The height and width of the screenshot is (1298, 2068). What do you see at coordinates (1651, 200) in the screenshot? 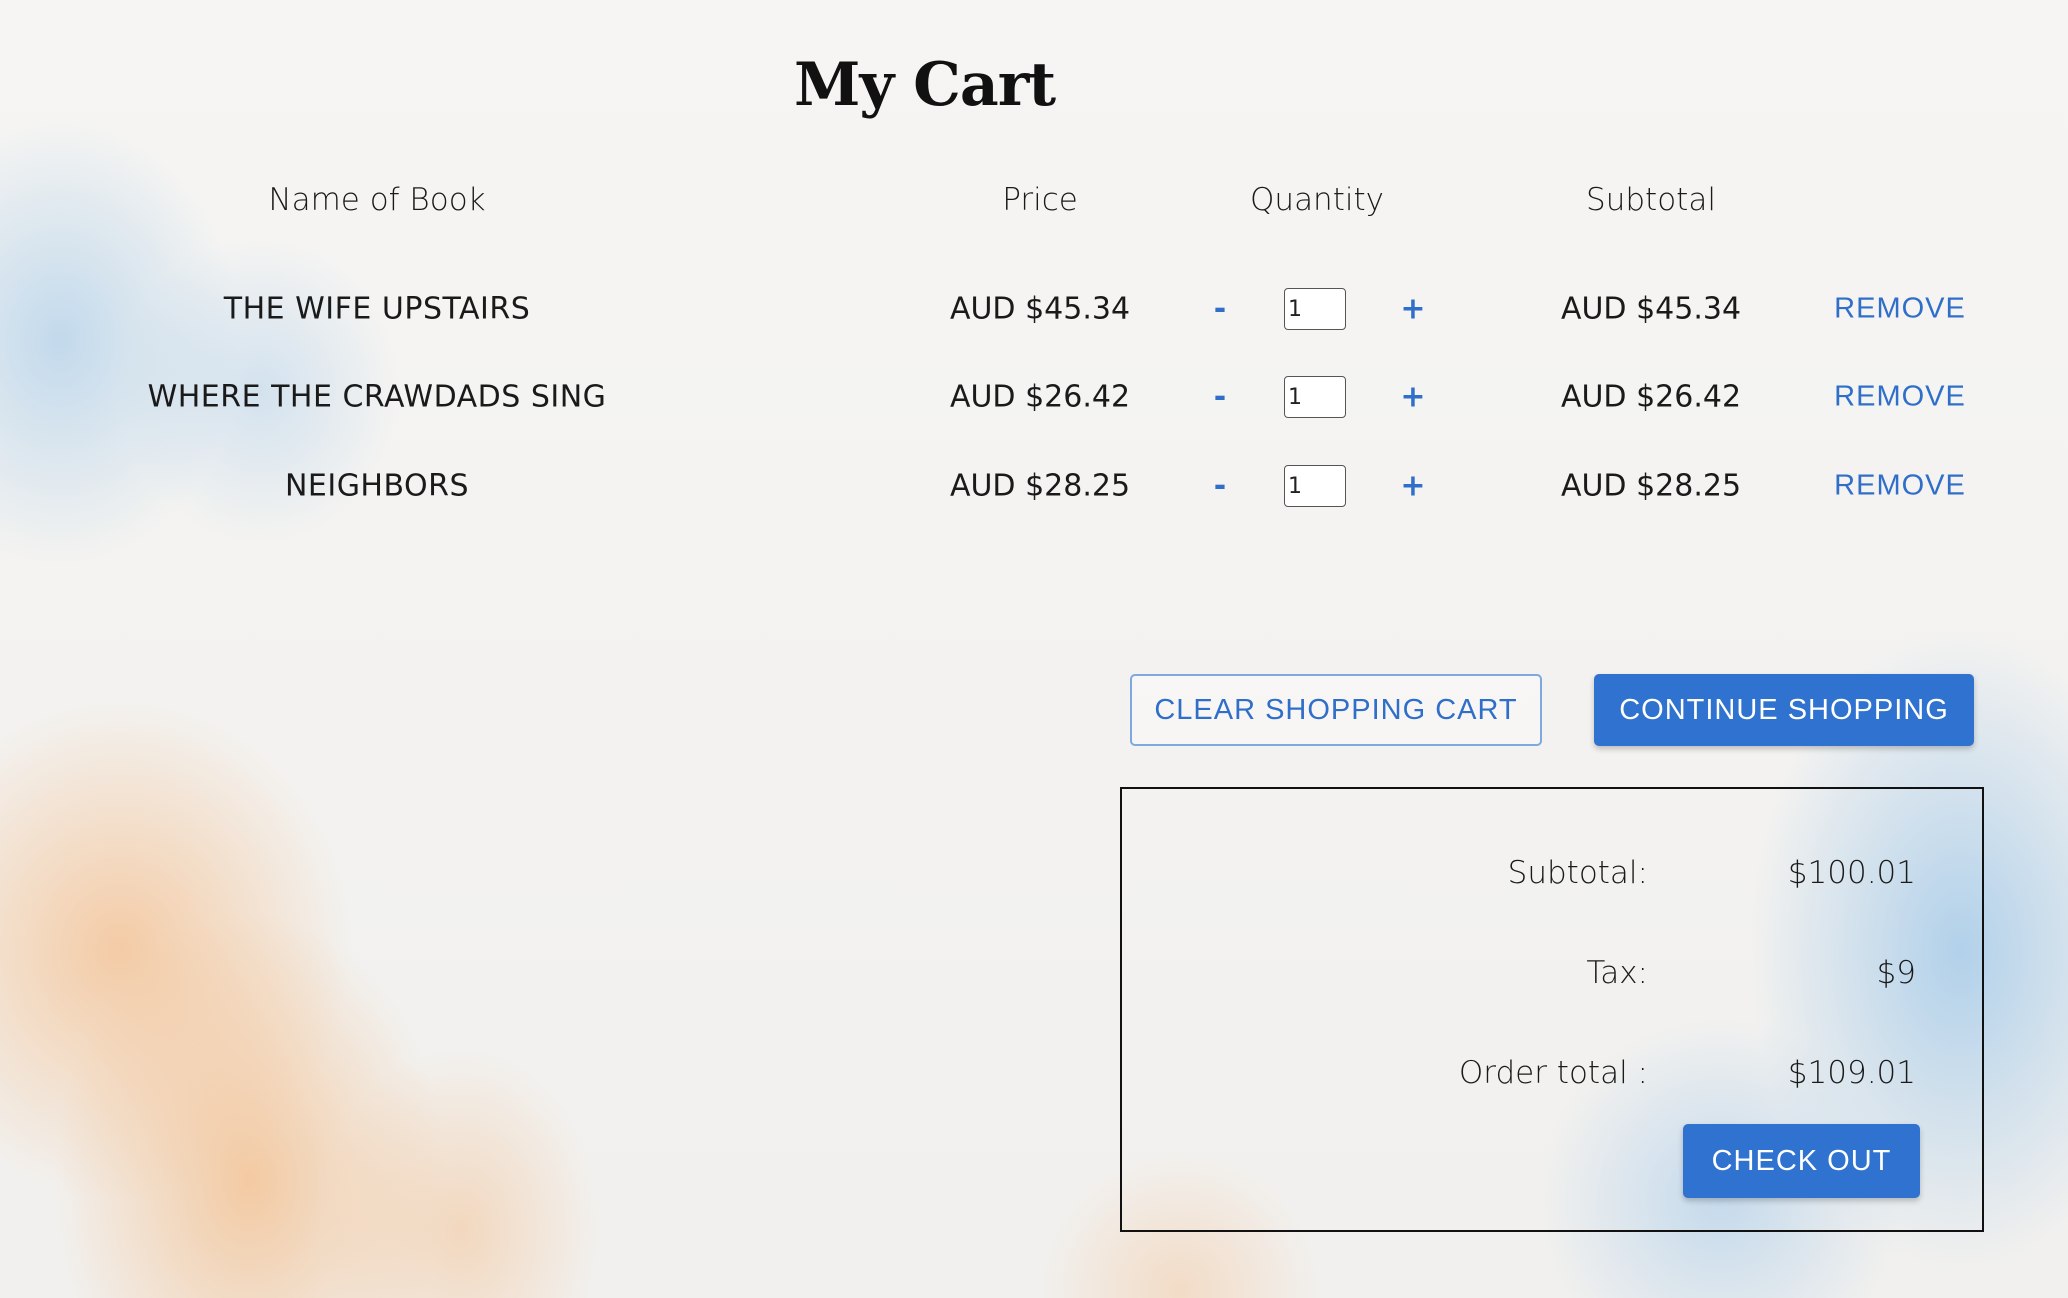
I see `header-subtotal: Subtotal` at bounding box center [1651, 200].